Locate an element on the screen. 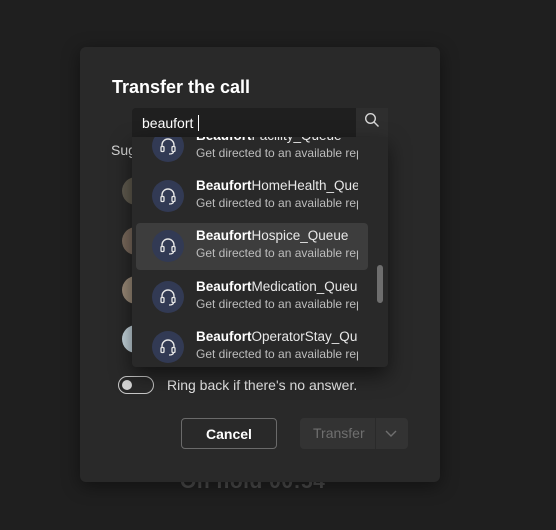 This screenshot has height=530, width=556. result-name: BeaufortOperatorStay_Queue is located at coordinates (277, 336).